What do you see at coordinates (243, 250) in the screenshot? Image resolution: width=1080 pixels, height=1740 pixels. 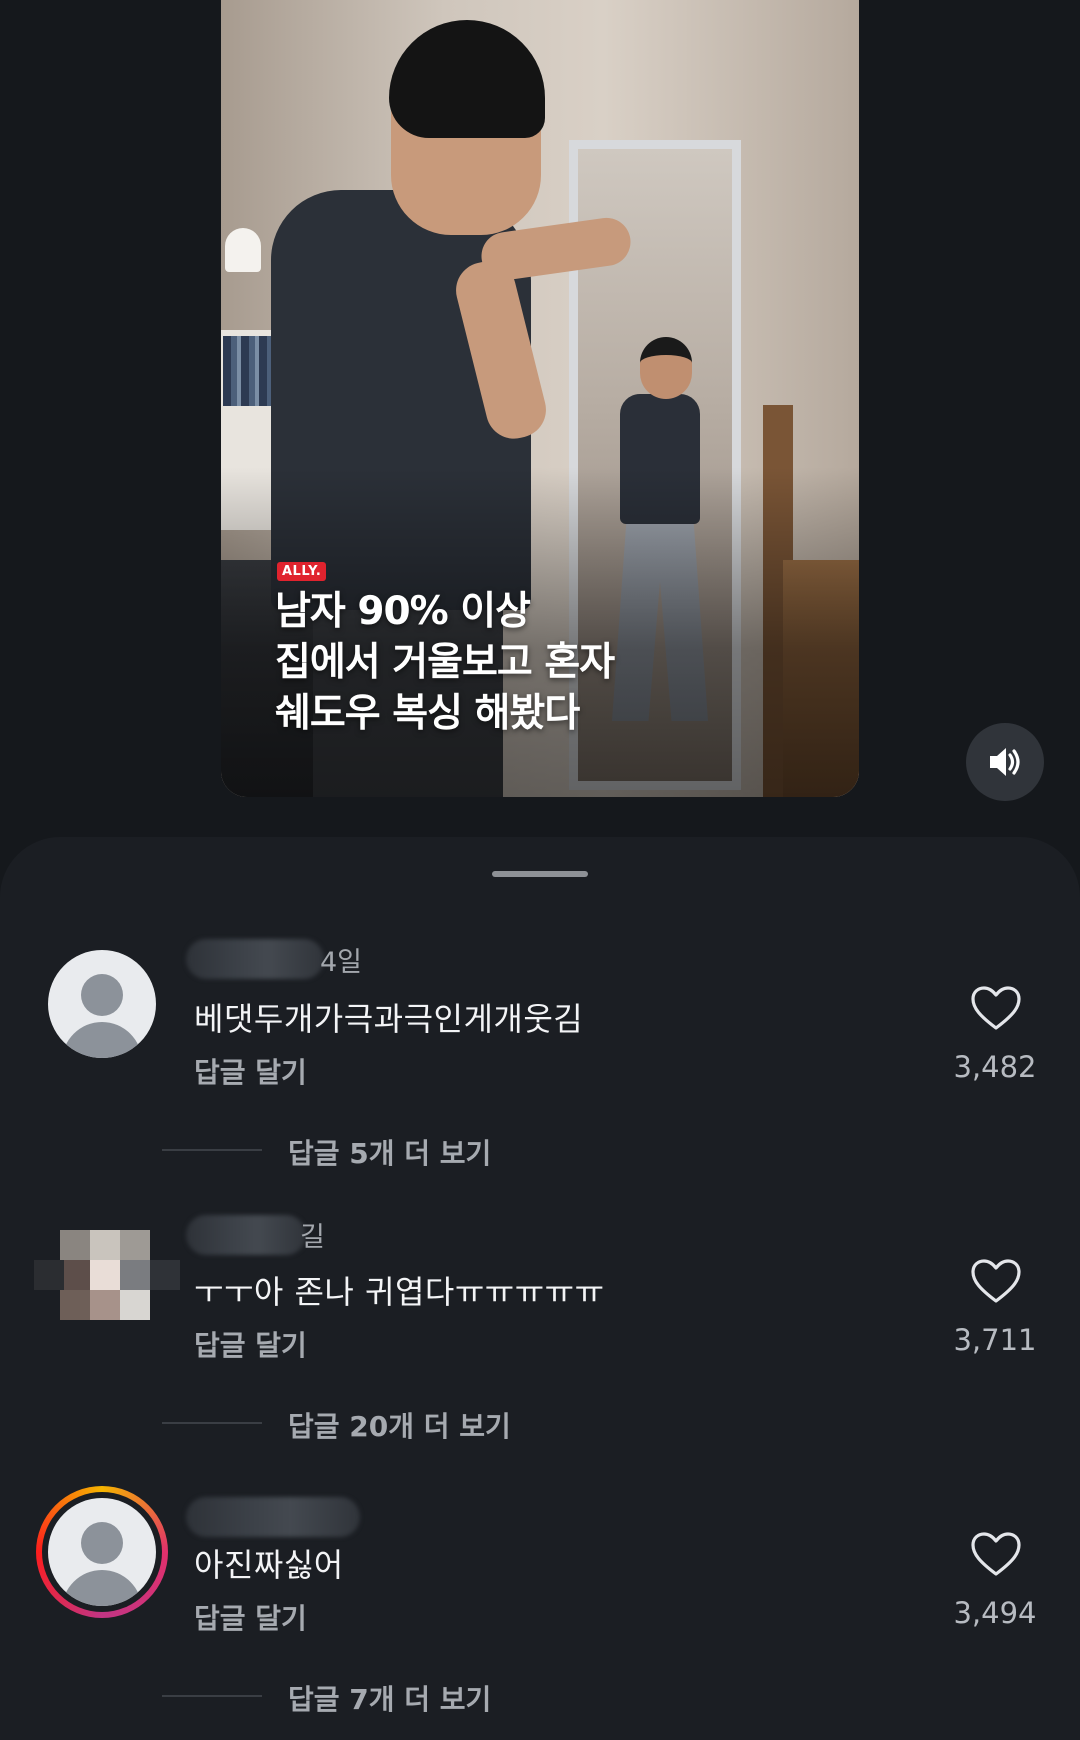 I see `lamp` at bounding box center [243, 250].